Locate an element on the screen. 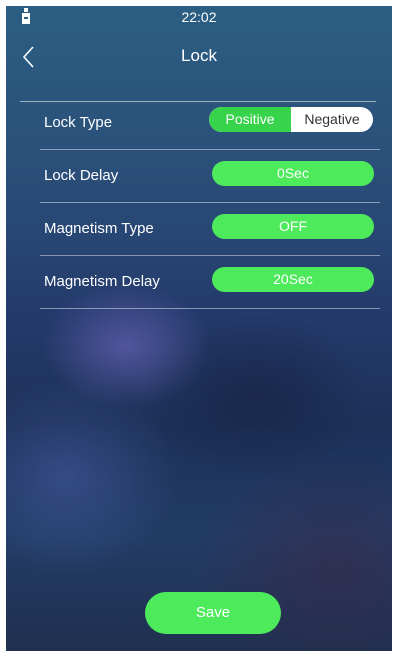  toggle-option-negative: Negative is located at coordinates (332, 119).